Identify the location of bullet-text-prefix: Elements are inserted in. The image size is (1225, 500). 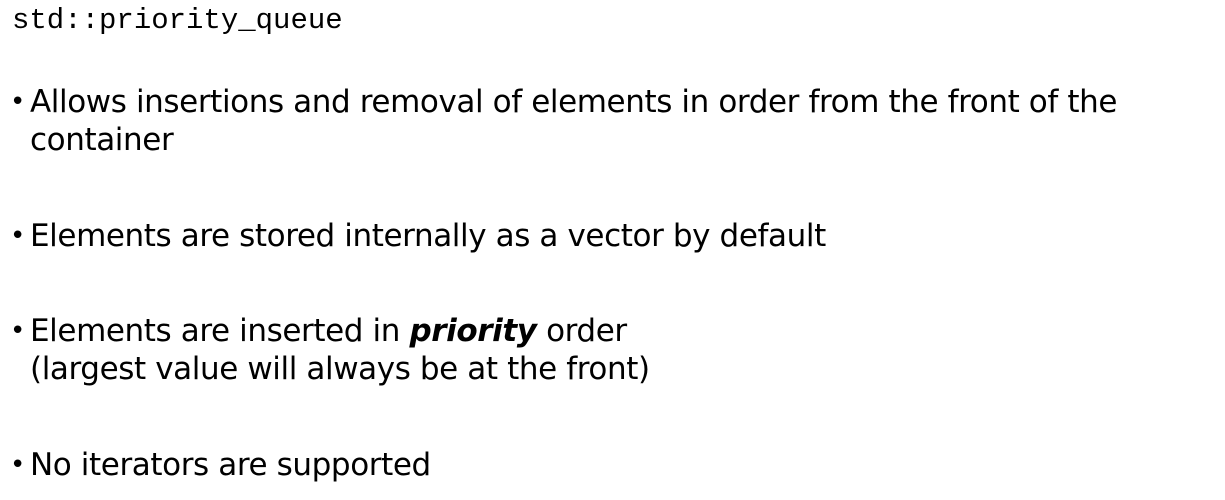
(220, 331).